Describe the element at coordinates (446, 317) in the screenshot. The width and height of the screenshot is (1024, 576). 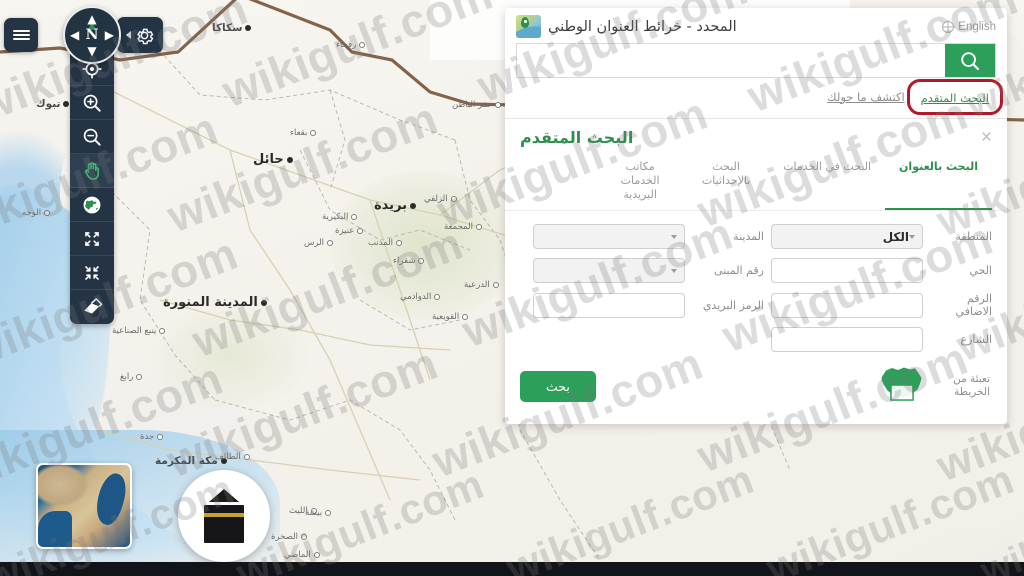
I see `map-city-name: القويعية` at that location.